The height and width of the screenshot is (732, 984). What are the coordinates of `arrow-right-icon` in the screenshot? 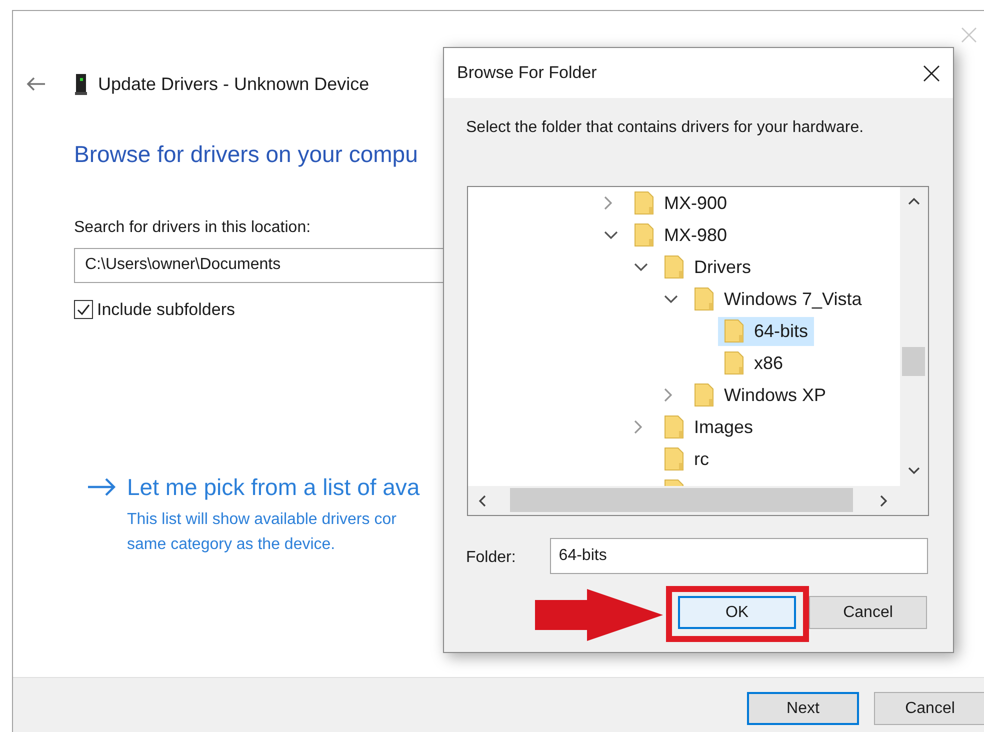 It's located at (102, 487).